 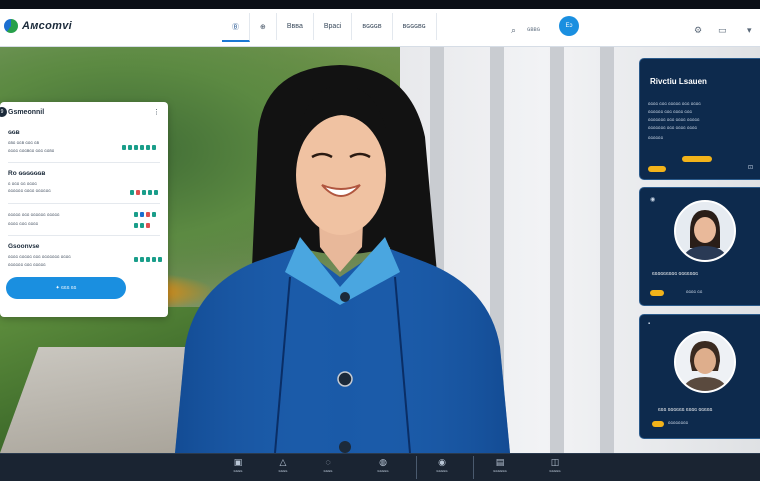 I want to click on participant-photo, so click(x=705, y=231).